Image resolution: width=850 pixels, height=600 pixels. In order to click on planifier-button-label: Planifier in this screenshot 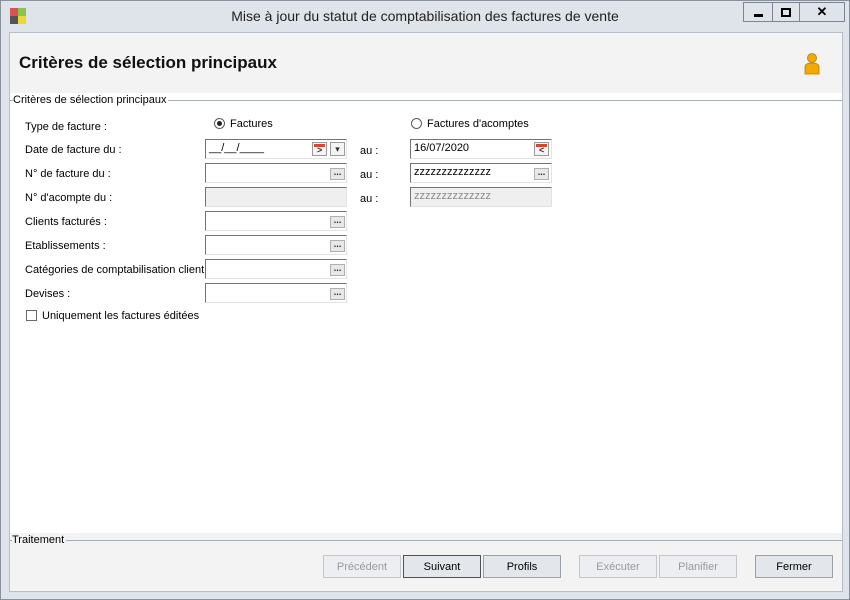, I will do `click(698, 566)`.